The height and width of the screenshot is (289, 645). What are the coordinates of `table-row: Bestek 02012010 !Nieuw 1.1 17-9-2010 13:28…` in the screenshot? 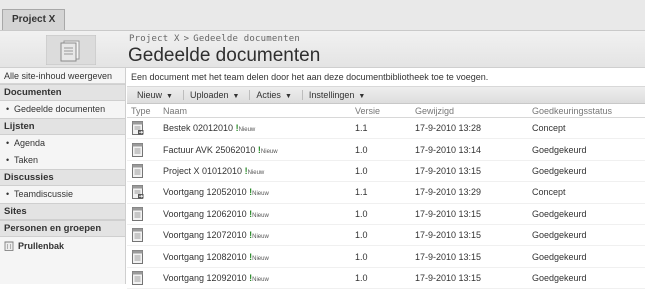 It's located at (386, 128).